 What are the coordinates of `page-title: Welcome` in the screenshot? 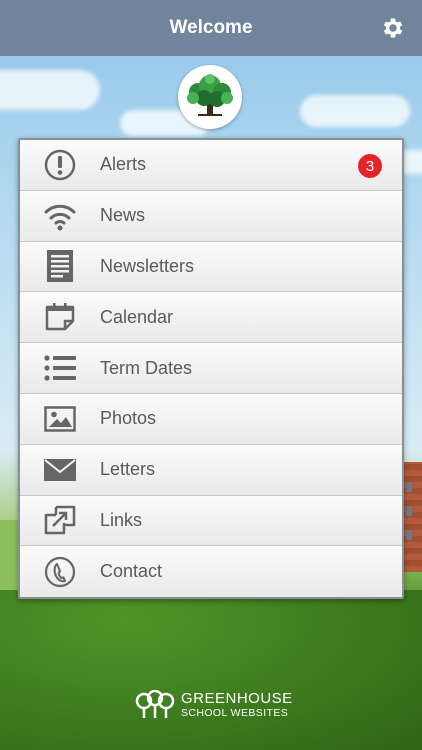 It's located at (211, 27).